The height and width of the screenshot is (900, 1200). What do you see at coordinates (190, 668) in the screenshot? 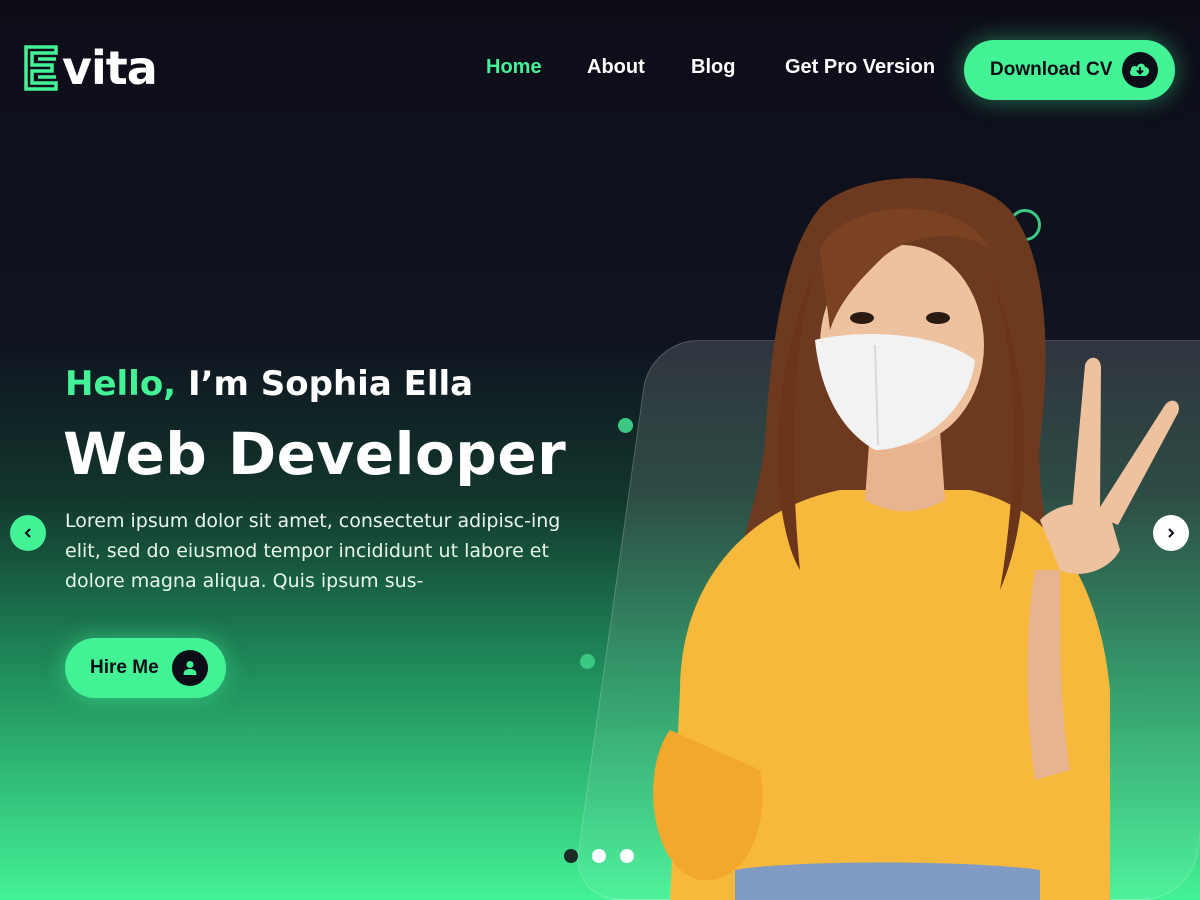
I see `user-icon` at bounding box center [190, 668].